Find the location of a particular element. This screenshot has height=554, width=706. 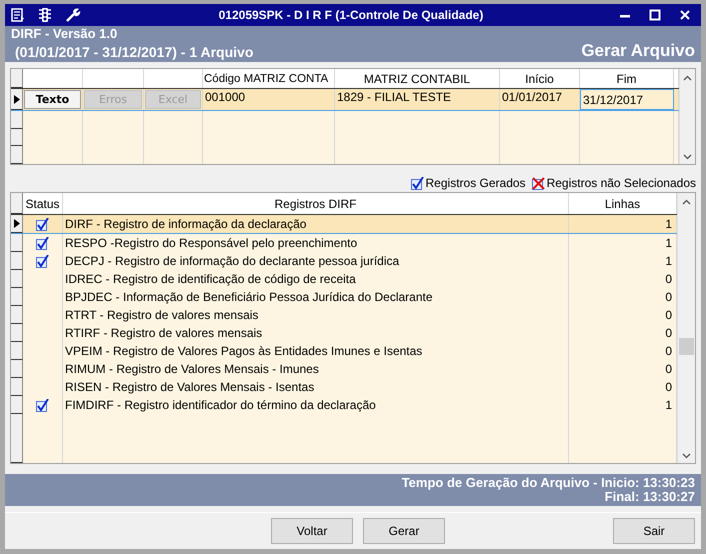

table-row: BPJDEC - Informação de Beneficiário Pessoa Jurídica do Declarante 0 is located at coordinates (344, 297).